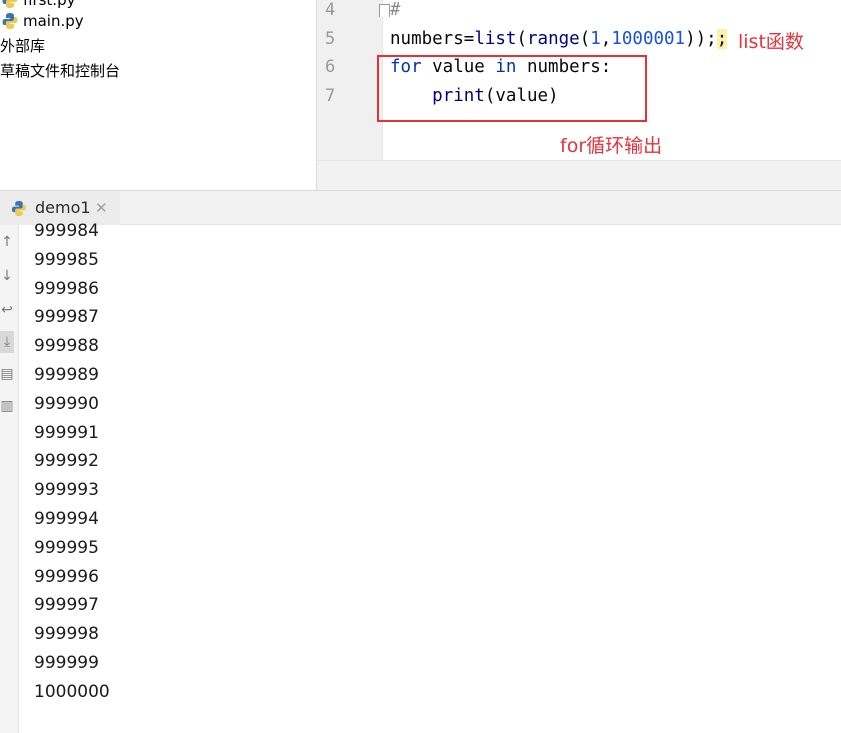 The height and width of the screenshot is (733, 841). What do you see at coordinates (66, 432) in the screenshot?
I see `console-line: 999991` at bounding box center [66, 432].